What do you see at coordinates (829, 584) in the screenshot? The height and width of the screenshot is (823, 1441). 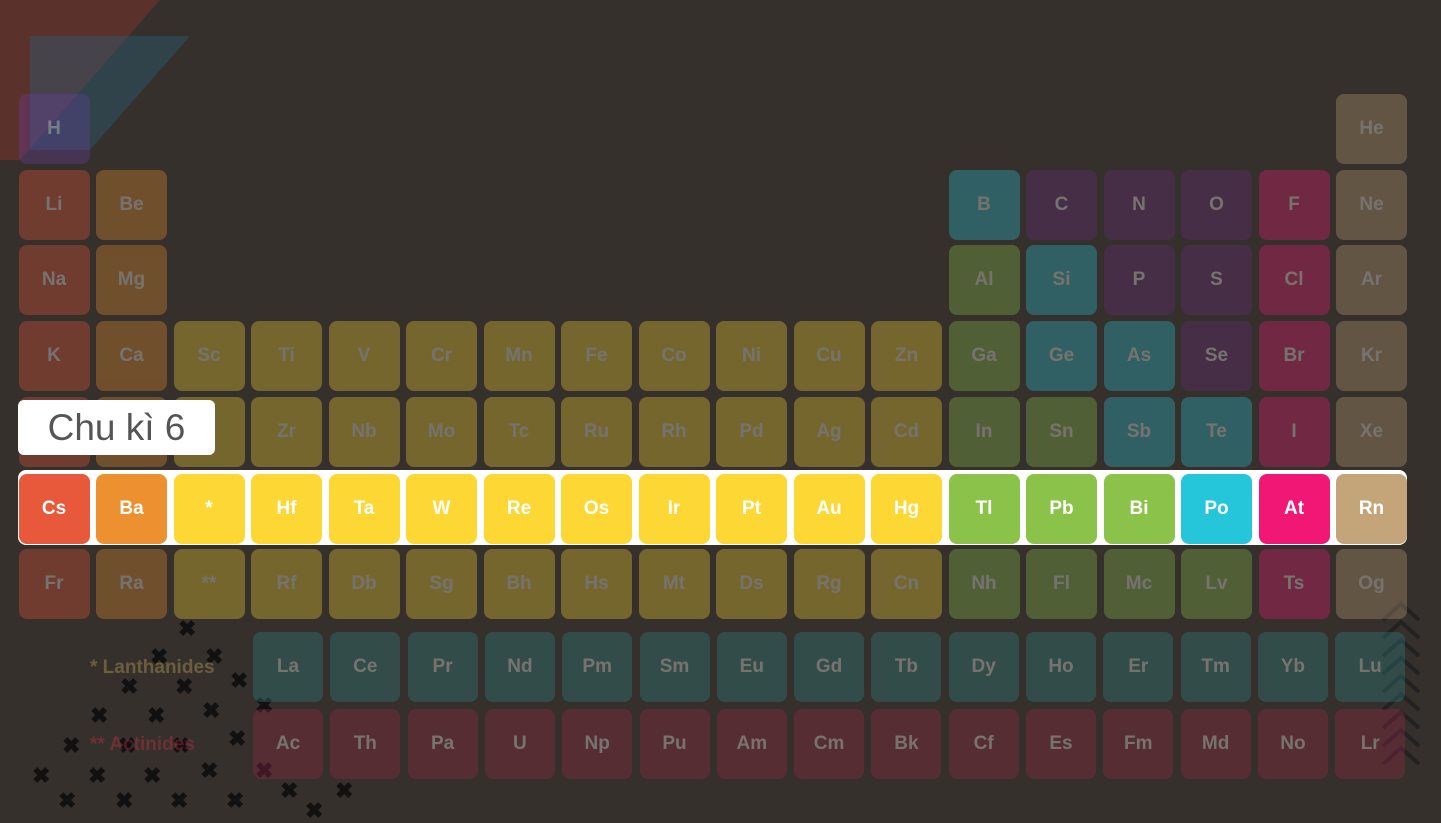 I see `element-cell: Rg` at bounding box center [829, 584].